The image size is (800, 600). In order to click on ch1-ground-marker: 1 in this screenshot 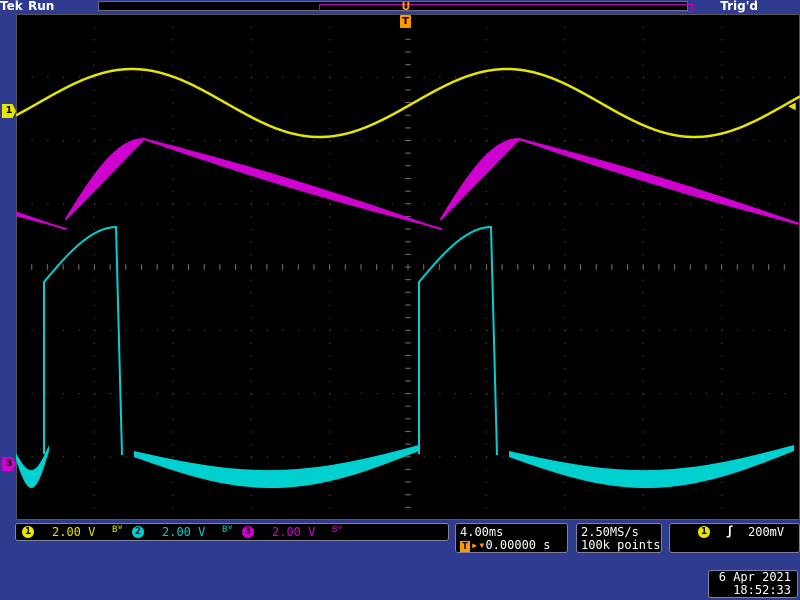, I will do `click(9, 111)`.